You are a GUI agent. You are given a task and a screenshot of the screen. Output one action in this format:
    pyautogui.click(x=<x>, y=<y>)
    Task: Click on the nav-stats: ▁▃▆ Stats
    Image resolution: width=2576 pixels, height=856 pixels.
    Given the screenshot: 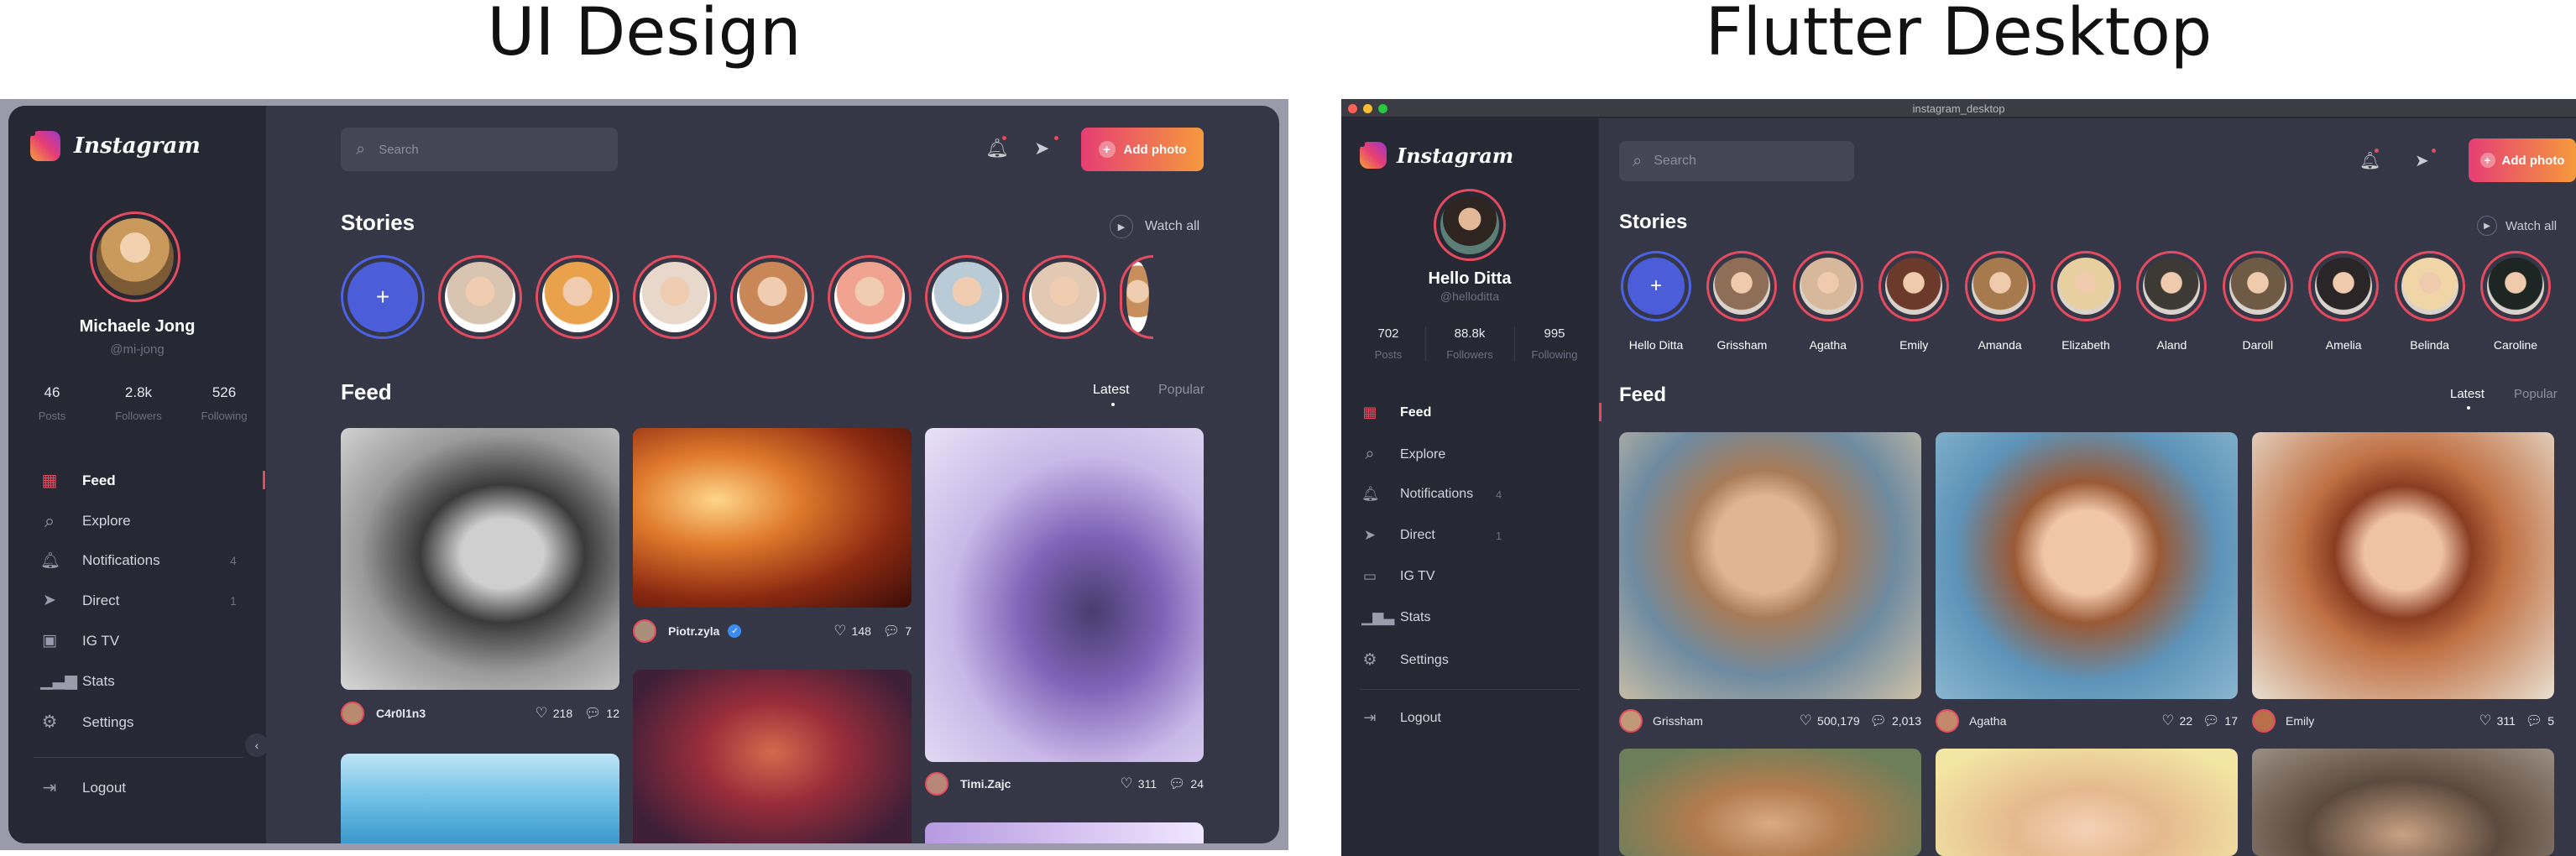 What is the action you would take?
    pyautogui.click(x=77, y=681)
    